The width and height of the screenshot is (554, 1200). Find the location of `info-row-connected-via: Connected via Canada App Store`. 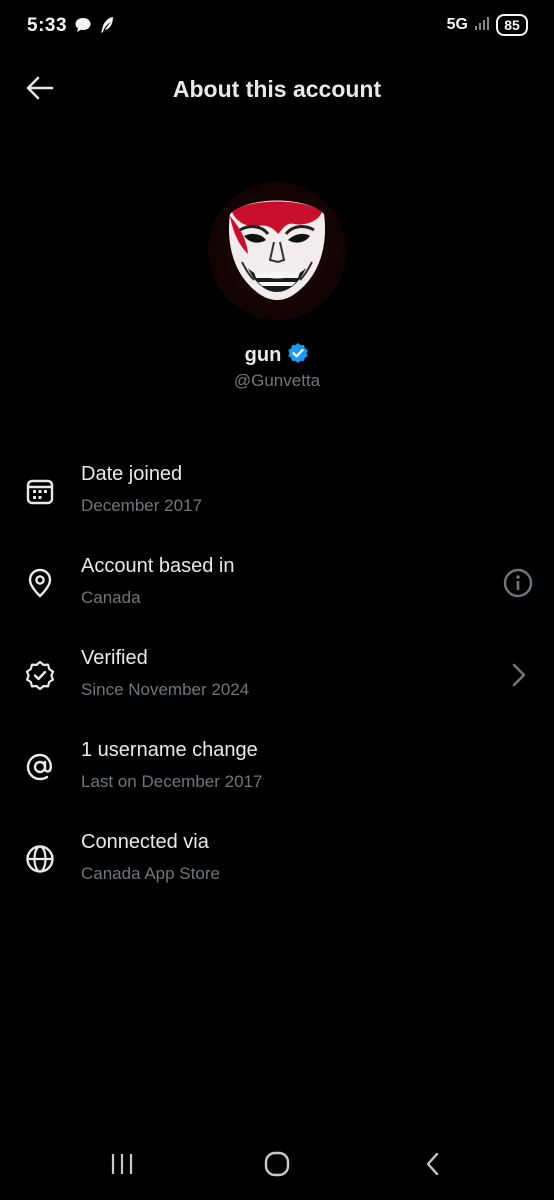

info-row-connected-via: Connected via Canada App Store is located at coordinates (277, 859).